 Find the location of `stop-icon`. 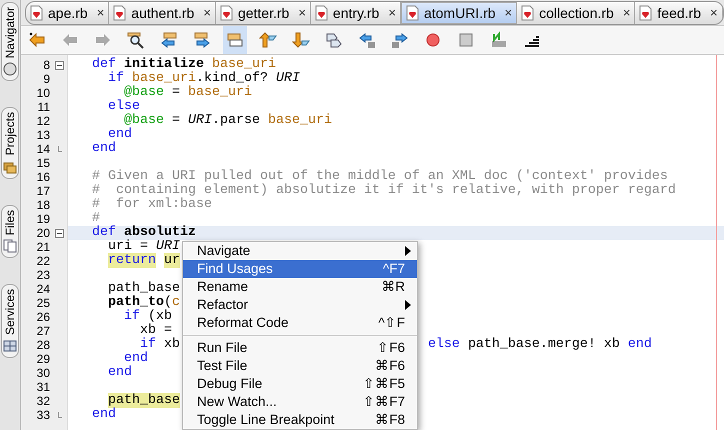

stop-icon is located at coordinates (466, 40).